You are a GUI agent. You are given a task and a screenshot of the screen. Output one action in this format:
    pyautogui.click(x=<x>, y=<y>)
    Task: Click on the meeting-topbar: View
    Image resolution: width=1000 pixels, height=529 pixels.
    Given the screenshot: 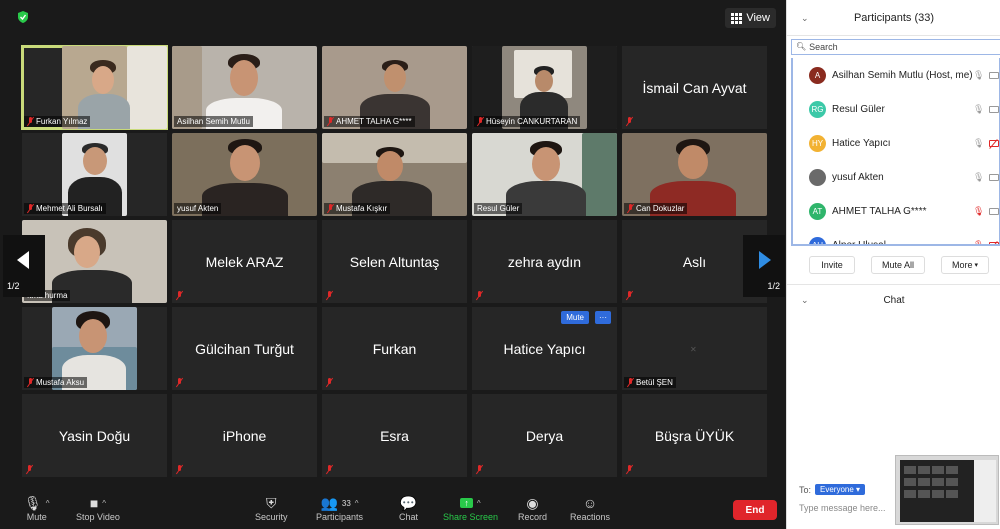 What is the action you would take?
    pyautogui.click(x=393, y=19)
    